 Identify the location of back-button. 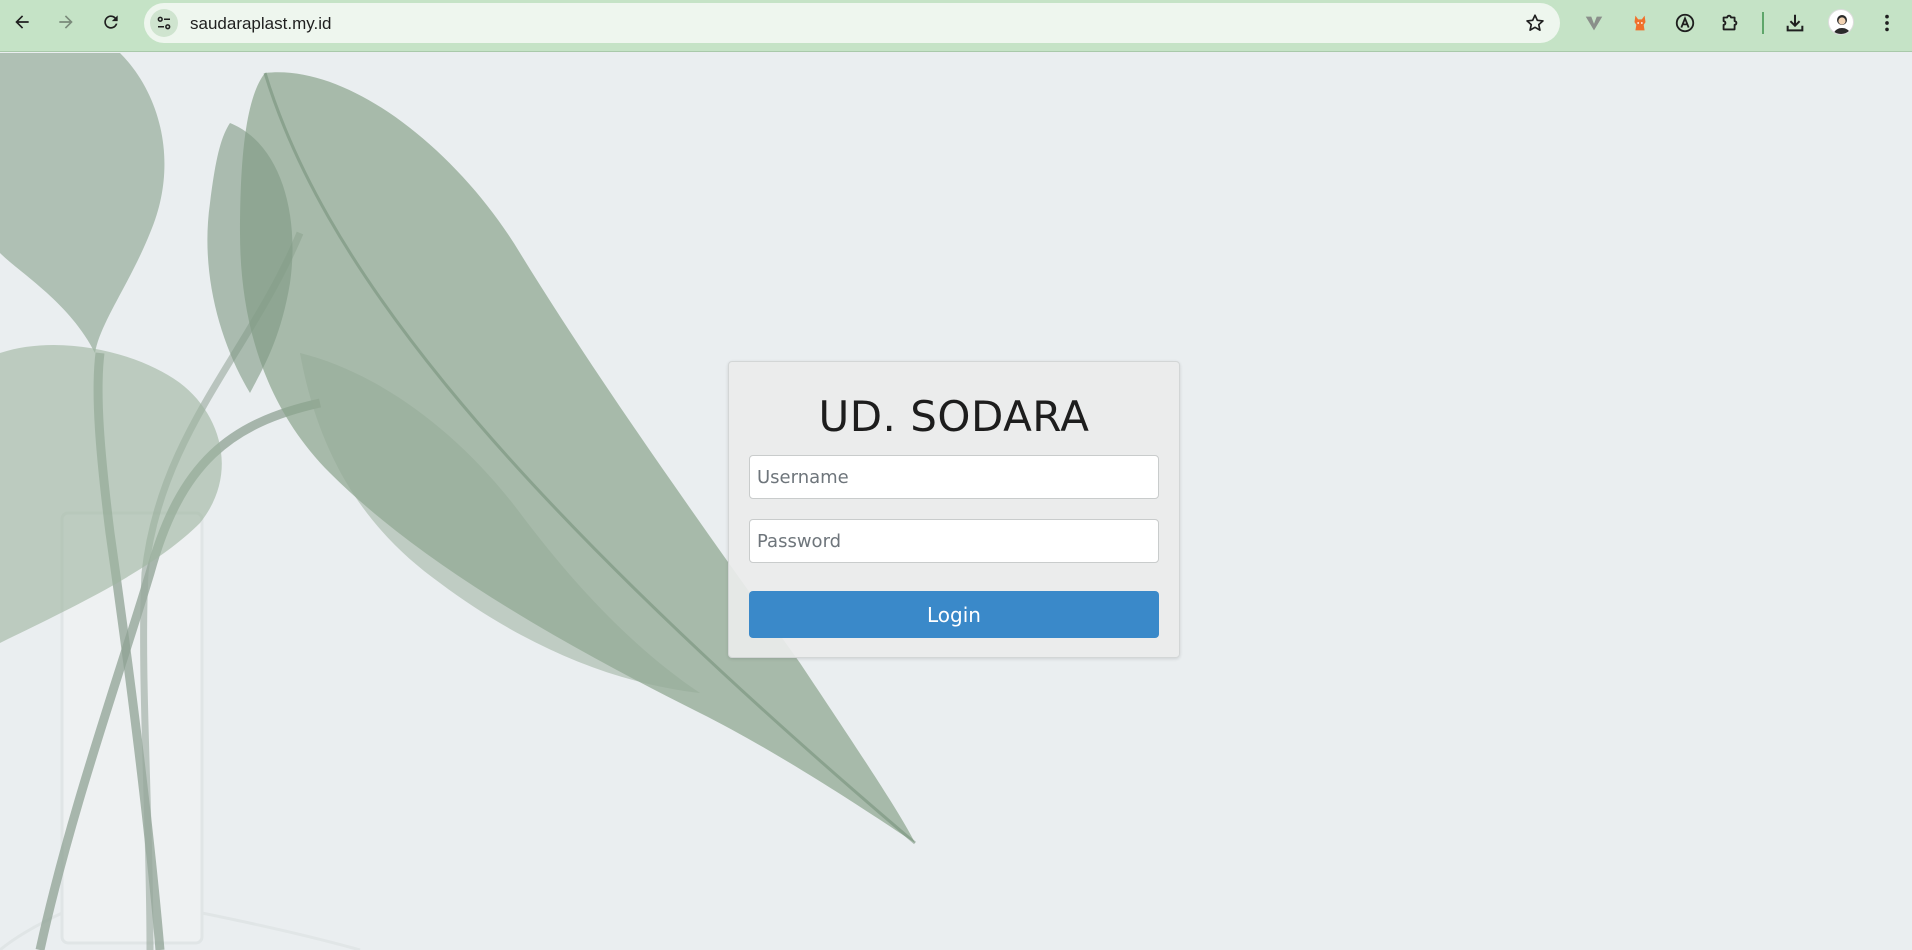
(22, 22).